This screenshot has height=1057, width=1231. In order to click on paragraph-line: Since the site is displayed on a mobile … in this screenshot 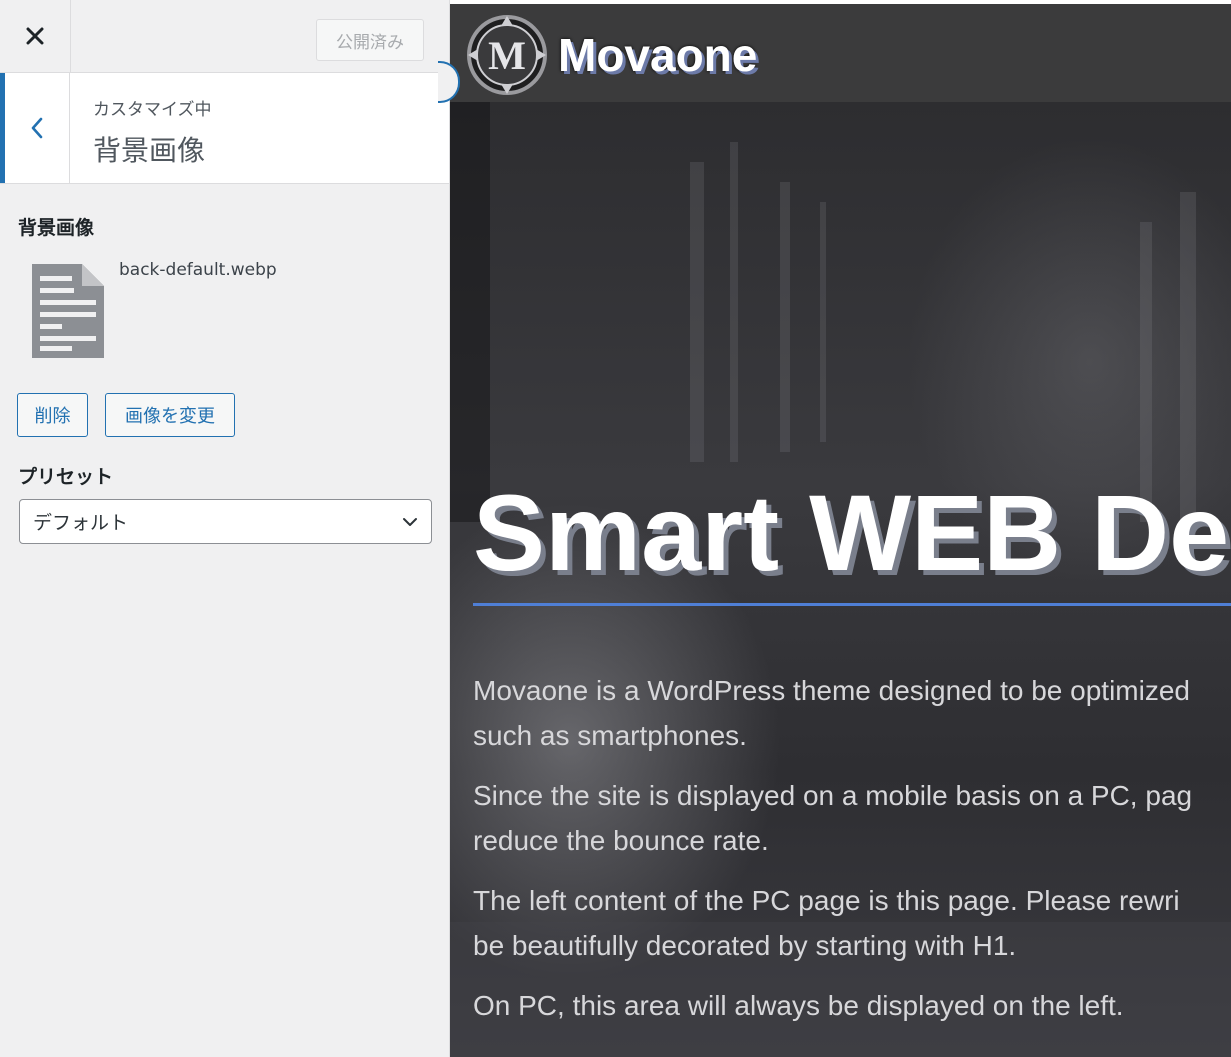, I will do `click(833, 795)`.